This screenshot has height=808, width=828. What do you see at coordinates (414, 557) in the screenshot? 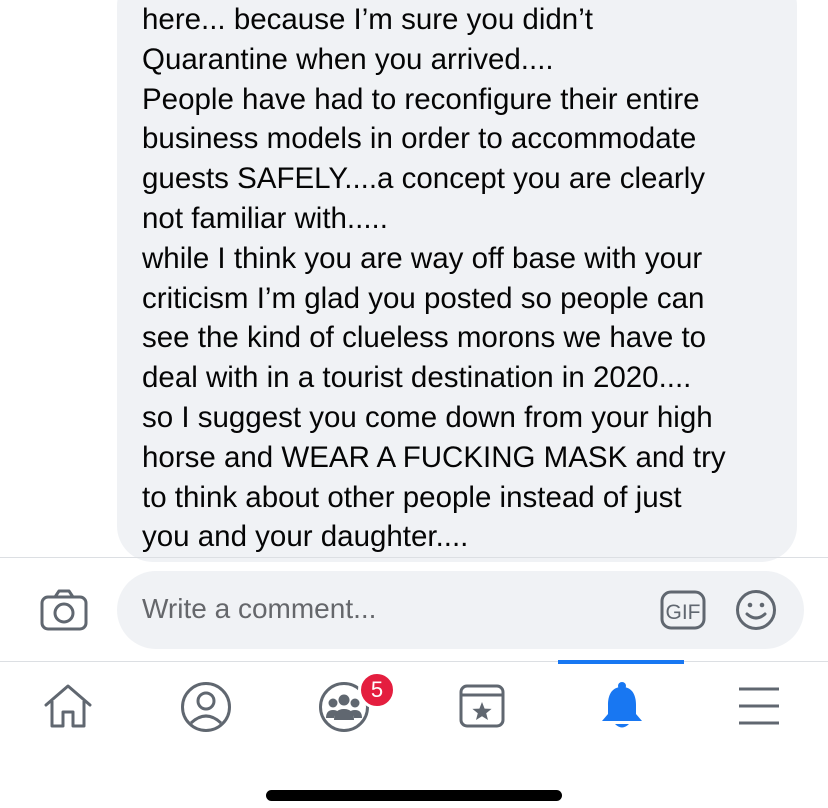
I see `composer-divider` at bounding box center [414, 557].